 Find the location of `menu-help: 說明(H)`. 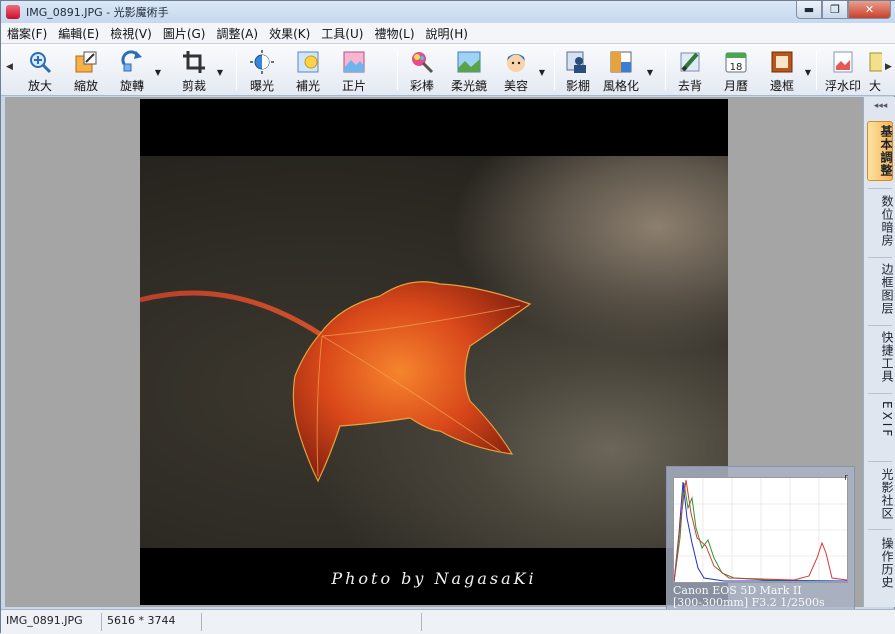

menu-help: 說明(H) is located at coordinates (447, 33).